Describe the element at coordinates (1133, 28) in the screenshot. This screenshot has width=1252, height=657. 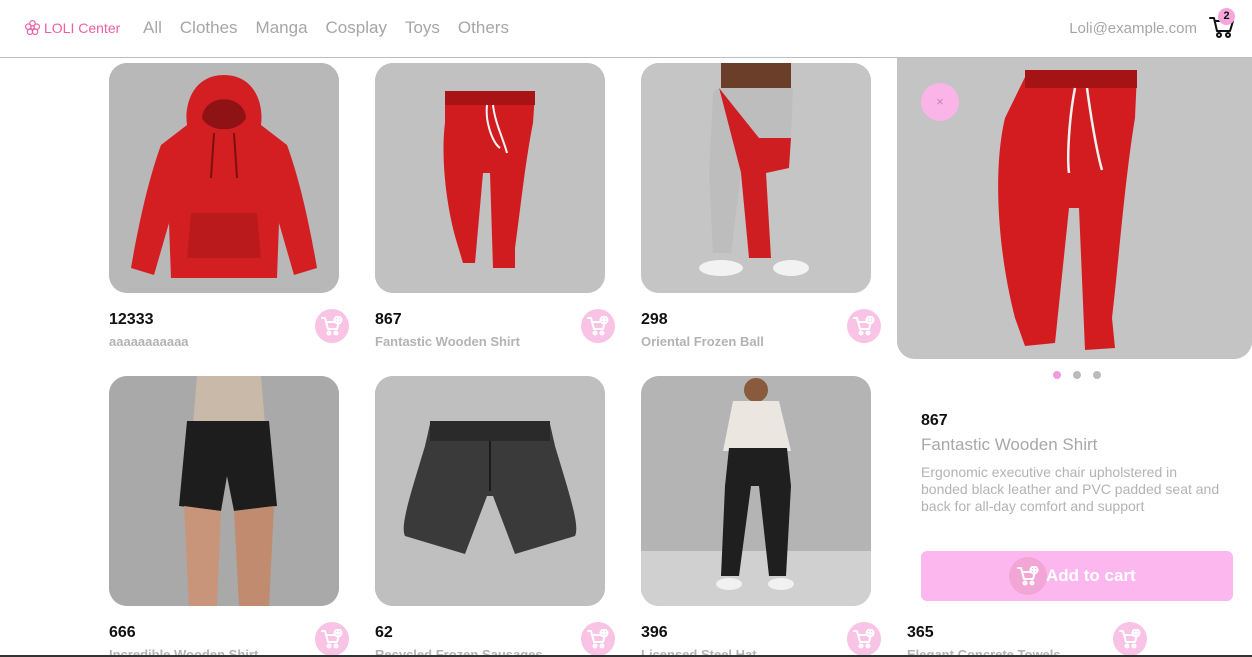
I see `user-email: Loli@example.com` at that location.